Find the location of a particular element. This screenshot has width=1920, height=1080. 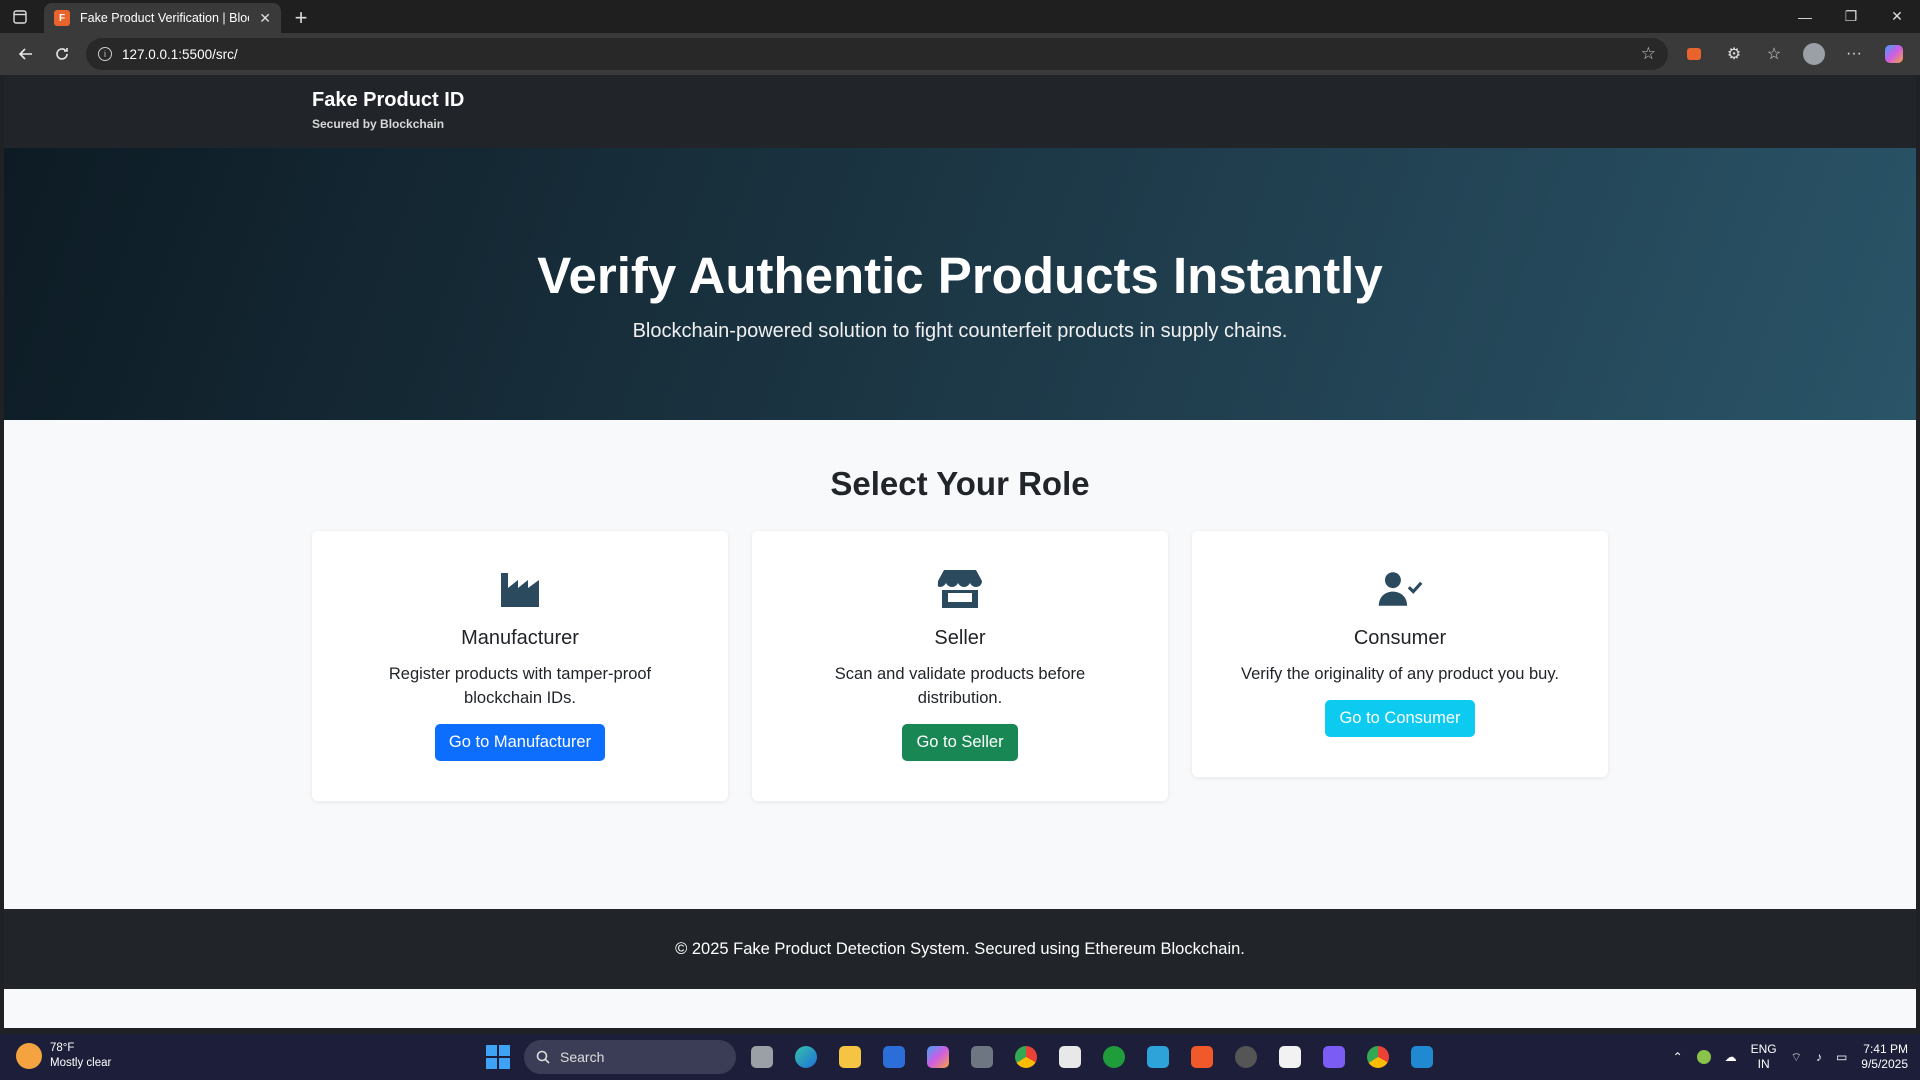

store-icon is located at coordinates (959, 589).